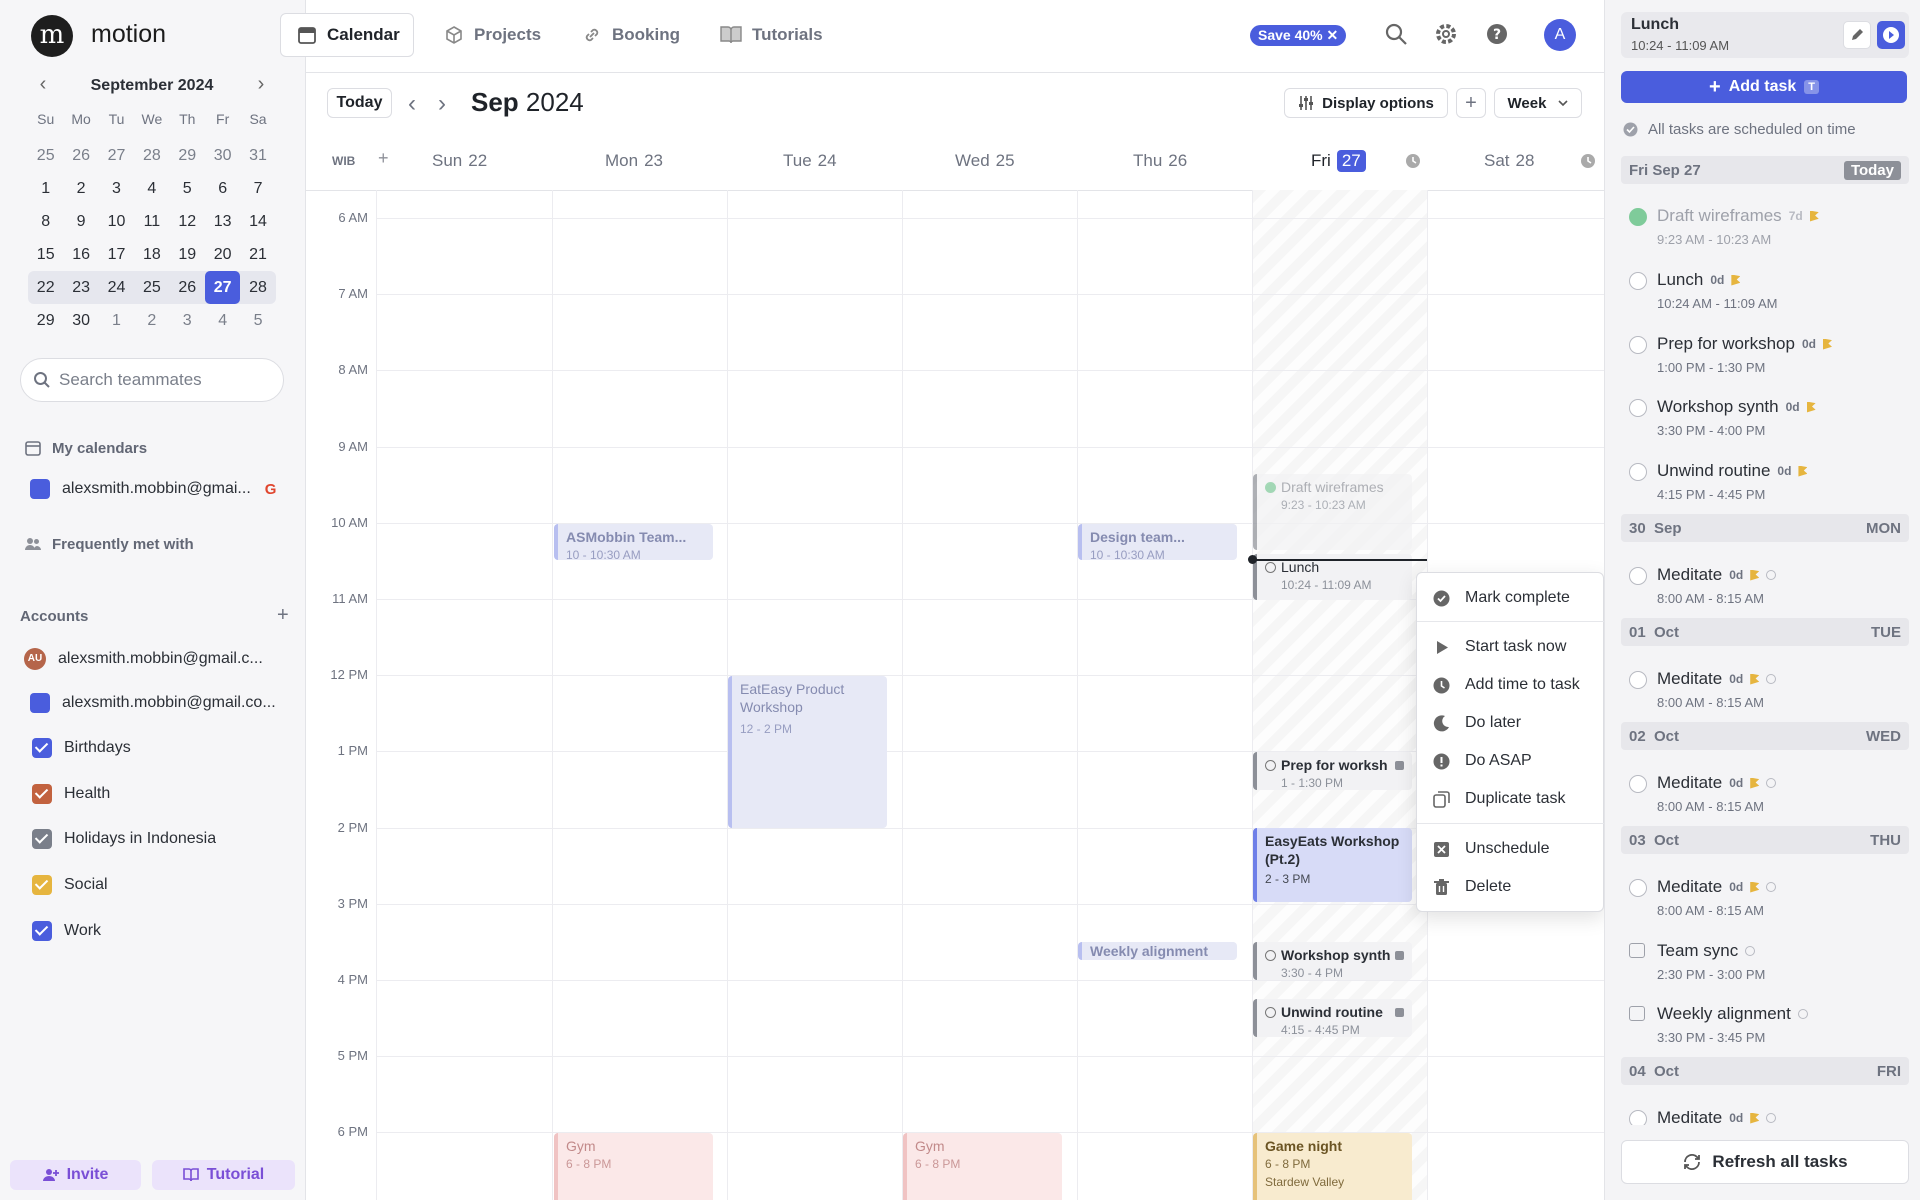 This screenshot has height=1200, width=1920. I want to click on menu-delete: Delete, so click(1511, 887).